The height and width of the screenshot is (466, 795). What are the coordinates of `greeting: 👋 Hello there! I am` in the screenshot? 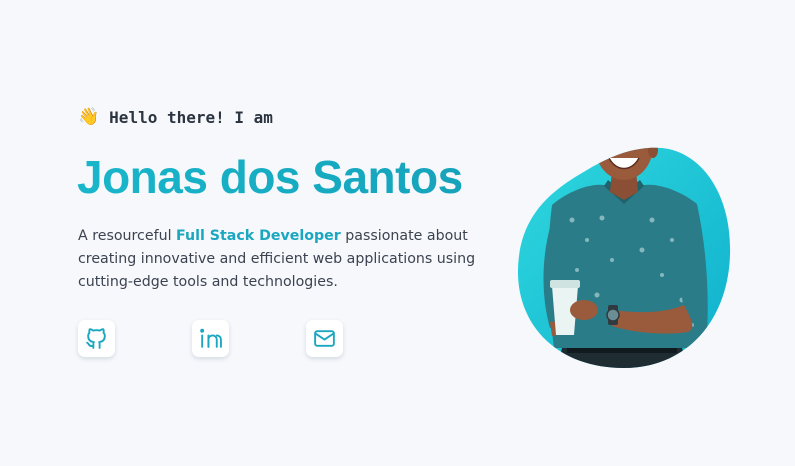 It's located at (175, 117).